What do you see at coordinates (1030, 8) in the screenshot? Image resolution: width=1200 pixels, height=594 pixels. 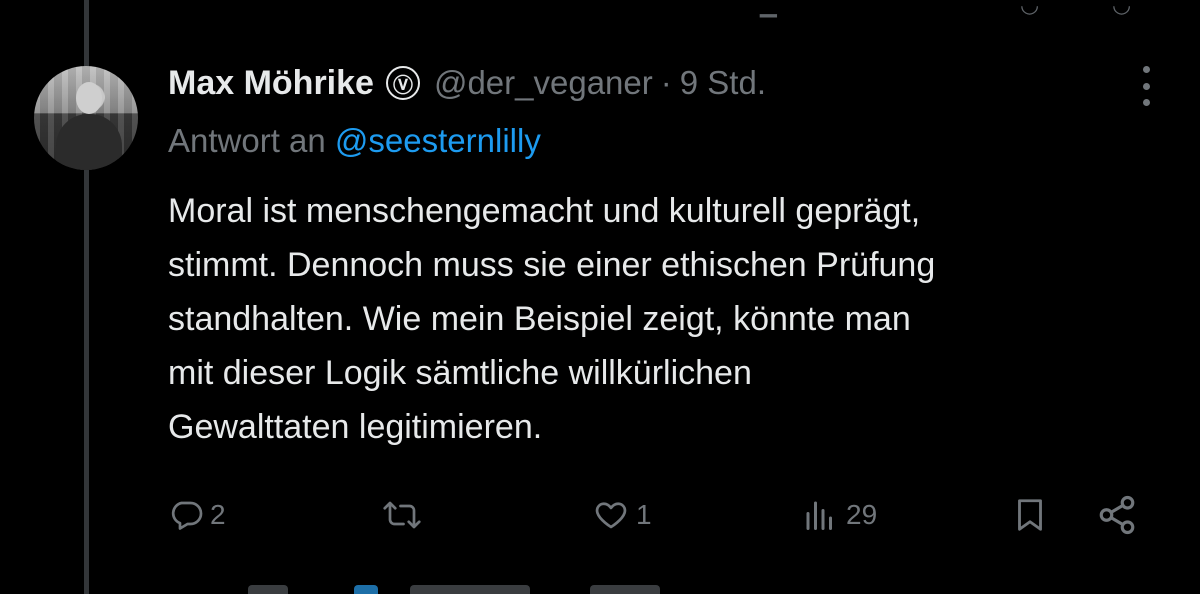 I see `previous-bookmark-icon-edge: ◡` at bounding box center [1030, 8].